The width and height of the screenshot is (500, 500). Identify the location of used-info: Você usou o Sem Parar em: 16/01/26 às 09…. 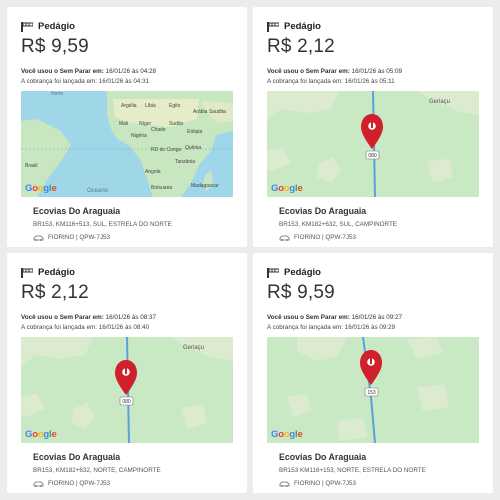
(334, 317).